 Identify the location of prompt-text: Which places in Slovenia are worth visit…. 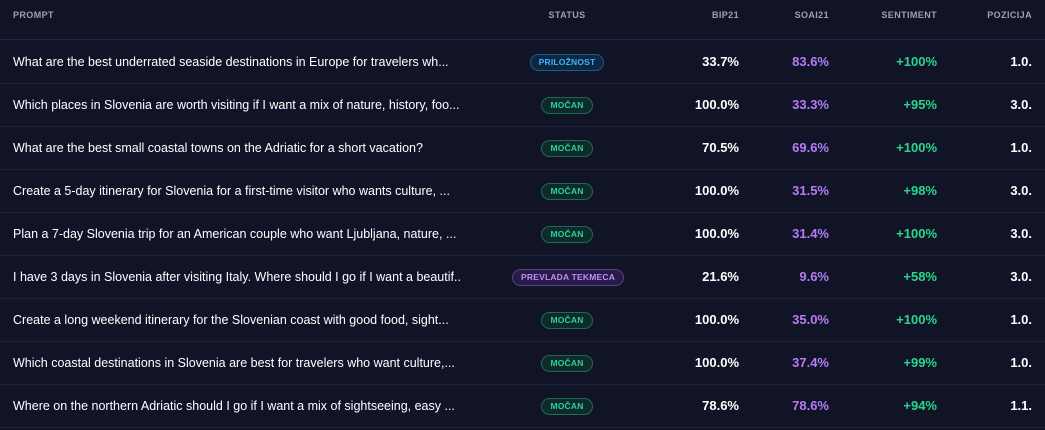
(236, 105).